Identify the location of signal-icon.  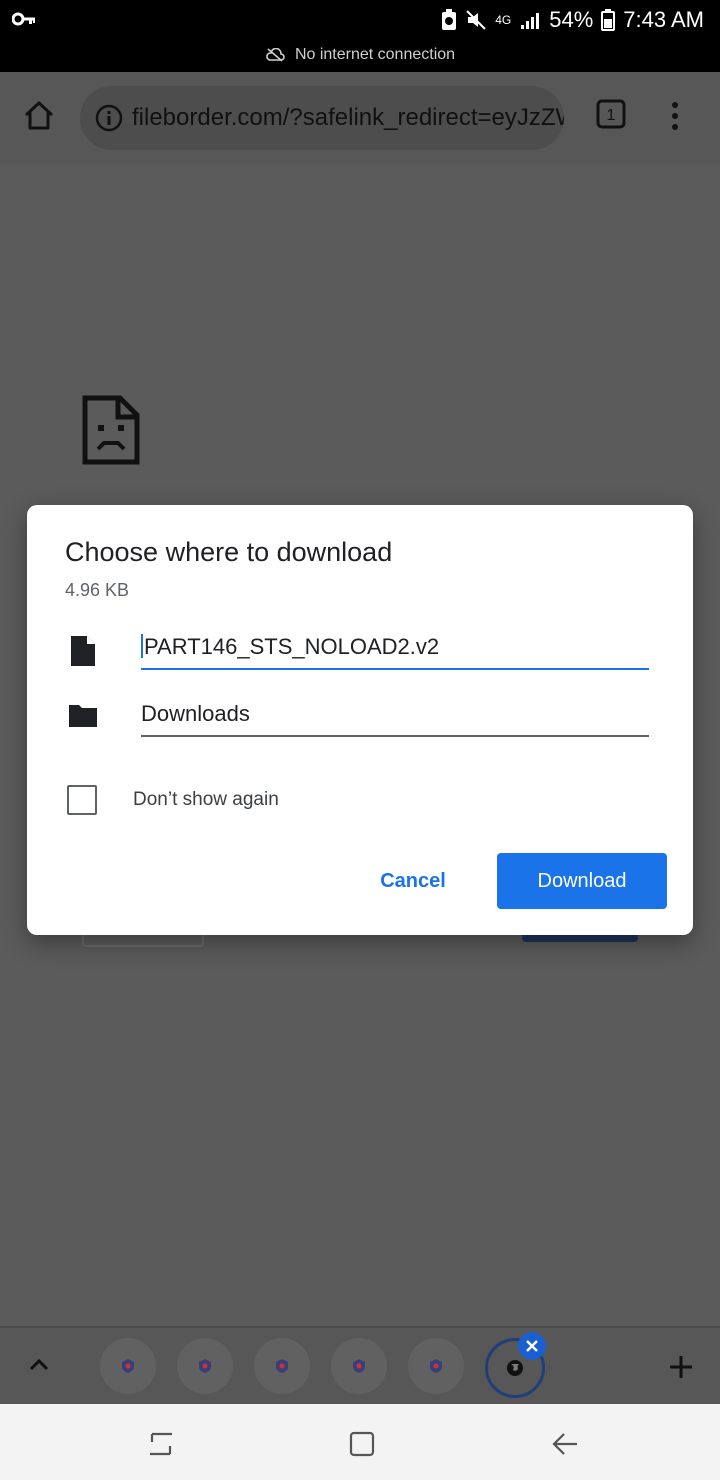
(530, 21).